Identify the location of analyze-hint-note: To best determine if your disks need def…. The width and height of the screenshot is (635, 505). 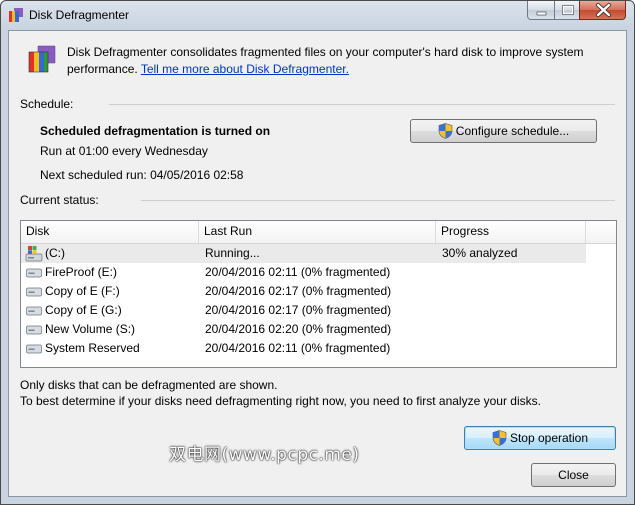
(280, 401).